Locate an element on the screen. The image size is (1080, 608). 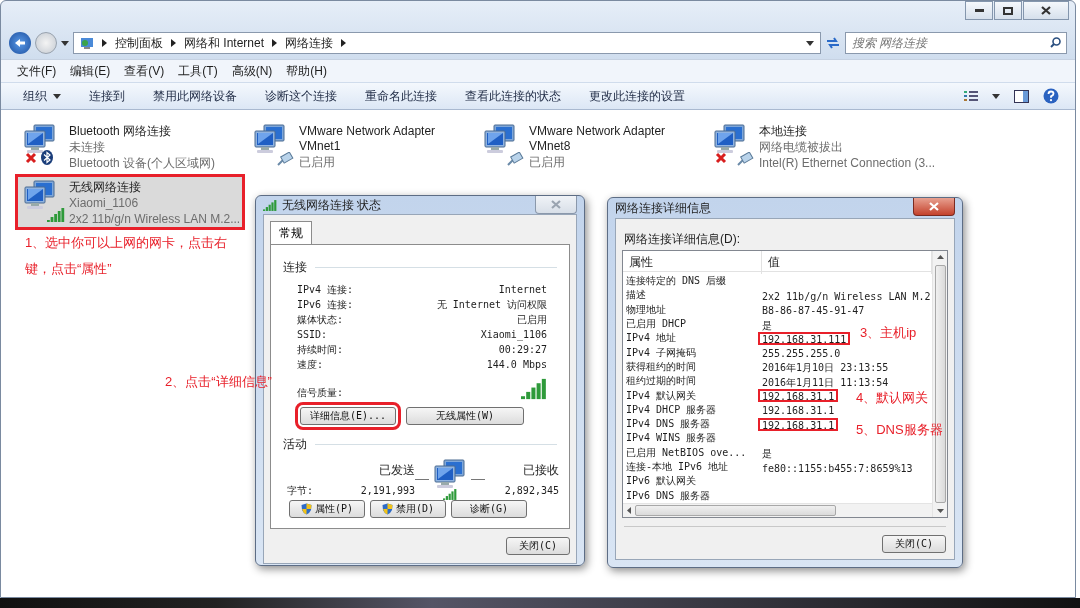
column-header: 属性 is located at coordinates (692, 262).